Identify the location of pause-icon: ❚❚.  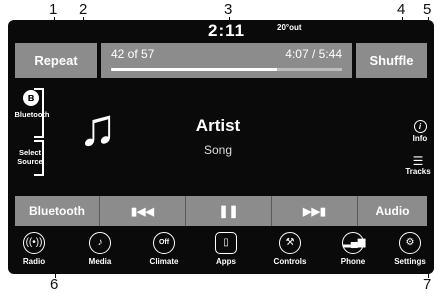
(228, 211).